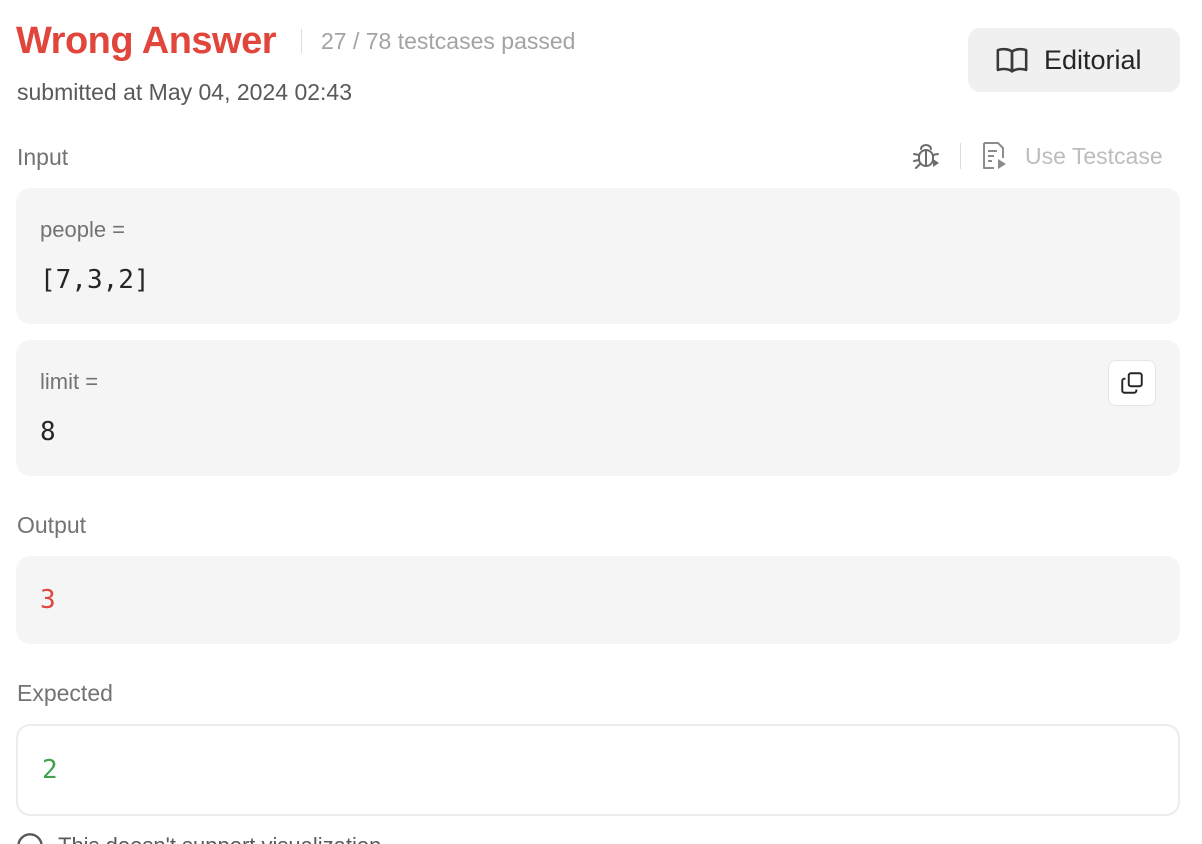  I want to click on header-divider, so click(301, 41).